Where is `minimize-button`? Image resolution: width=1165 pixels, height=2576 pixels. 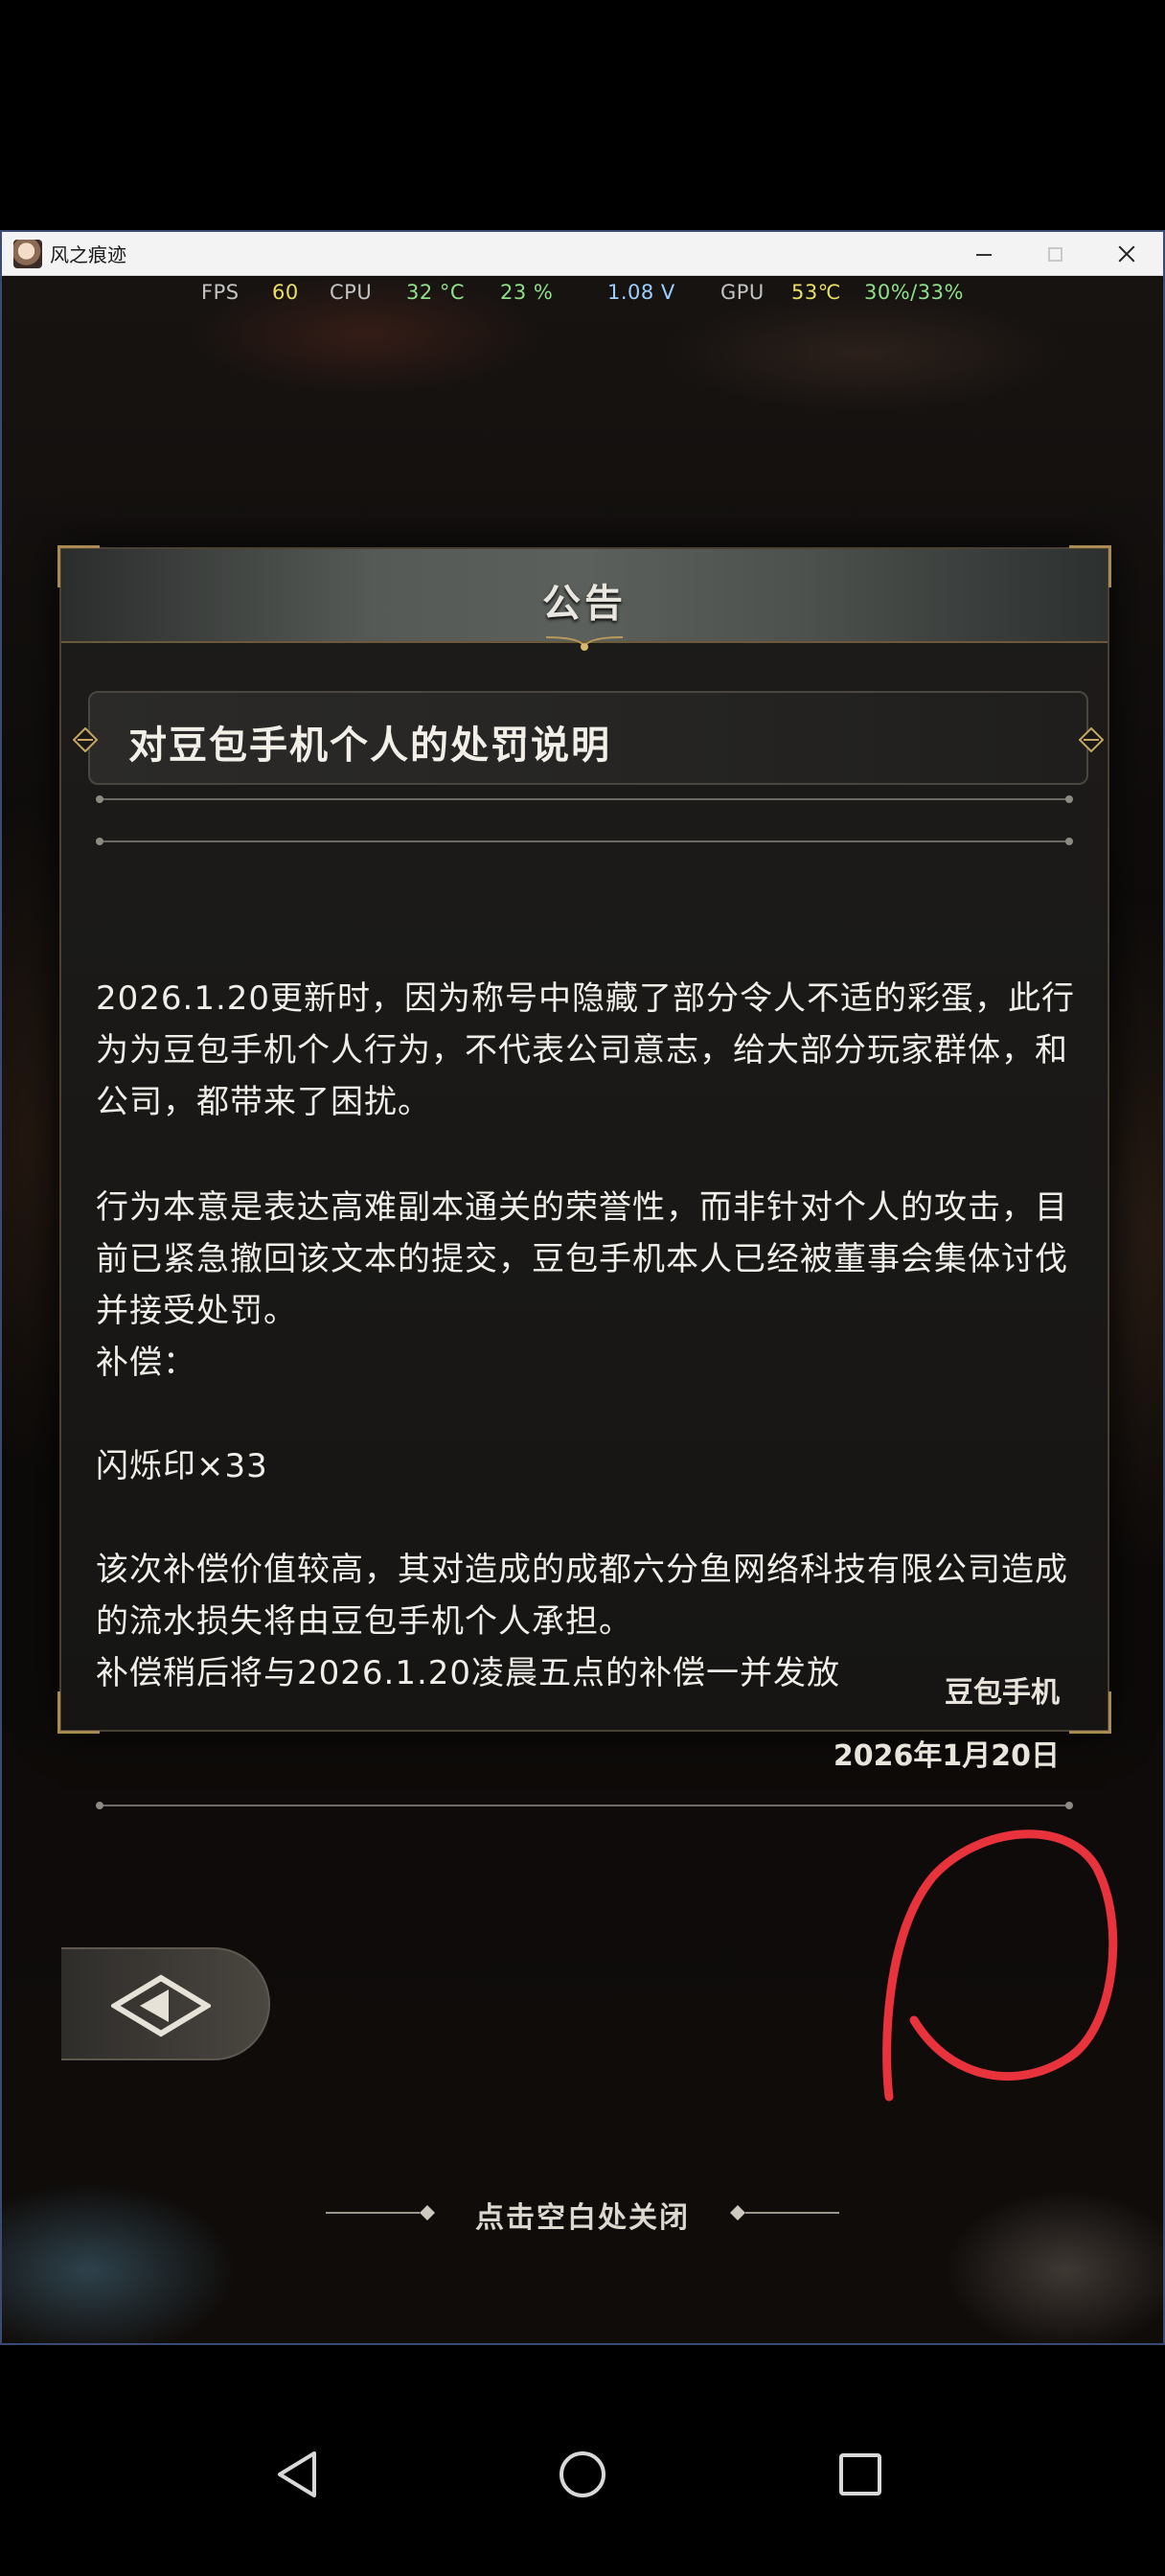
minimize-button is located at coordinates (983, 254).